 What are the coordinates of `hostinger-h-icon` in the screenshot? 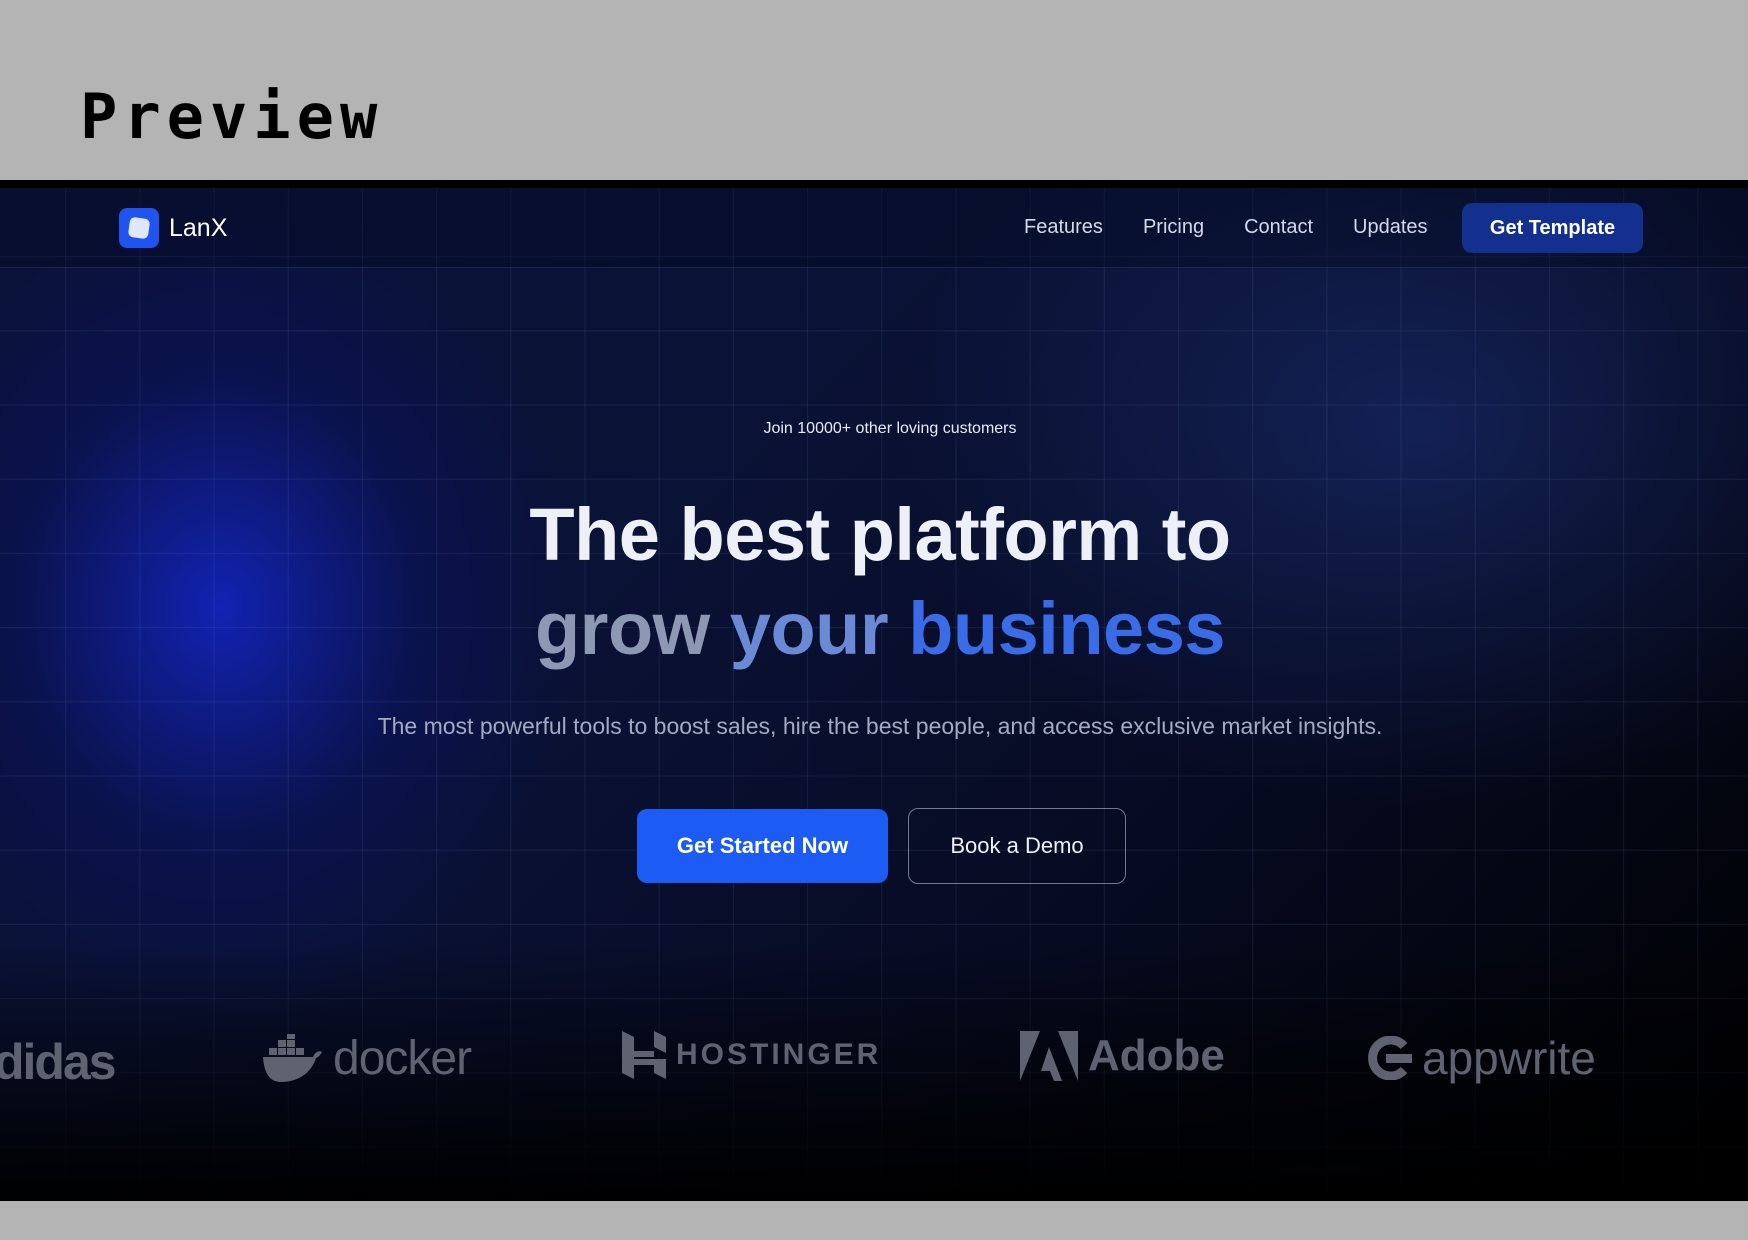 It's located at (644, 1055).